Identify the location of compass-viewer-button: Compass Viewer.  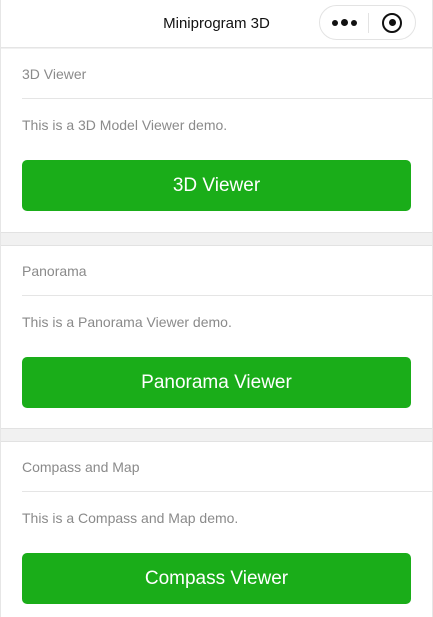
(216, 578).